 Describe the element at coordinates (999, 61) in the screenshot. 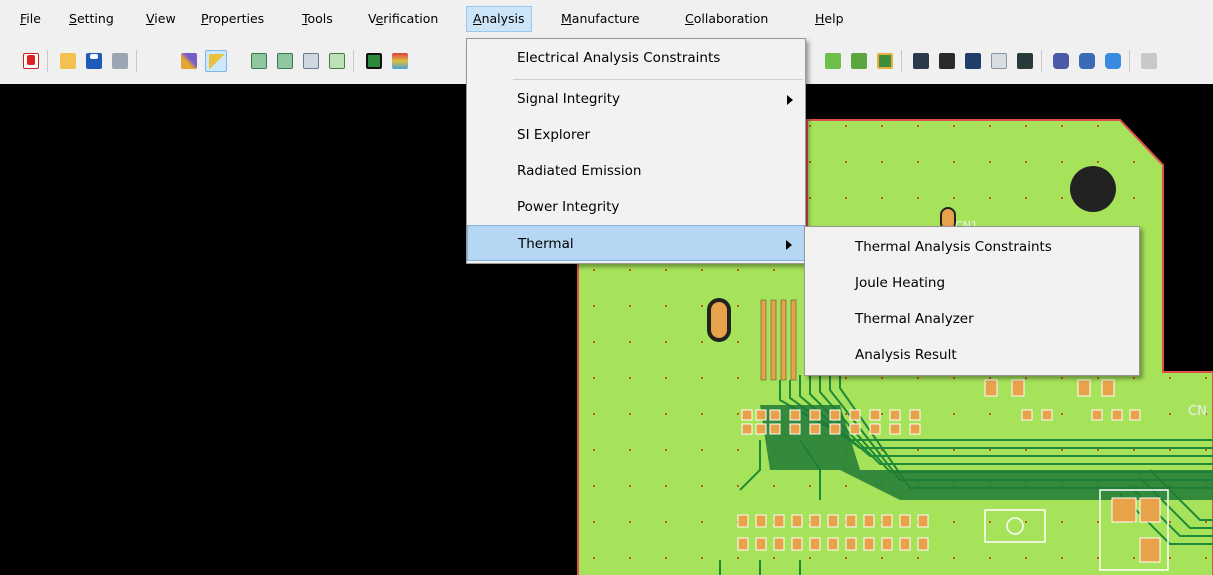

I see `view-mode-4-icon` at that location.